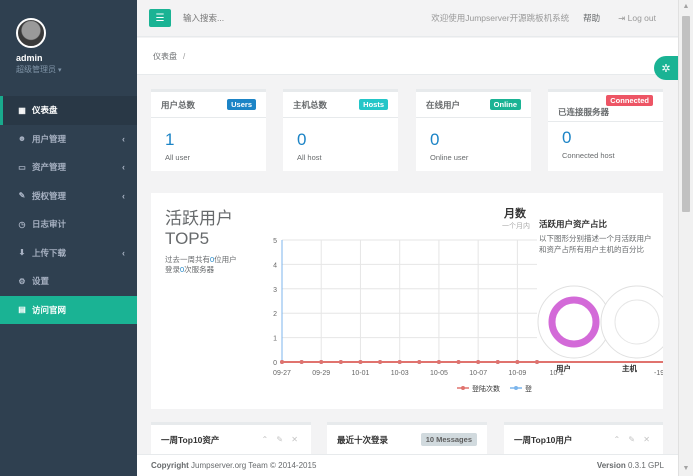 The image size is (693, 476). Describe the element at coordinates (68, 110) in the screenshot. I see `sidebar-item-dashboard: ▦ 仪表盘` at that location.